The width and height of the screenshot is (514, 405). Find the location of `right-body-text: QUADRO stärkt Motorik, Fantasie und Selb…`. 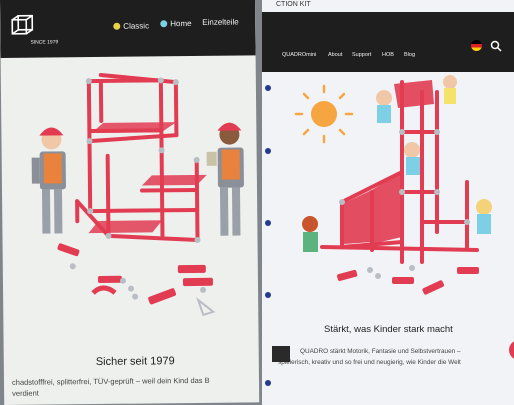

right-body-text: QUADRO stärkt Motorik, Fantasie und Selb… is located at coordinates (395, 357).